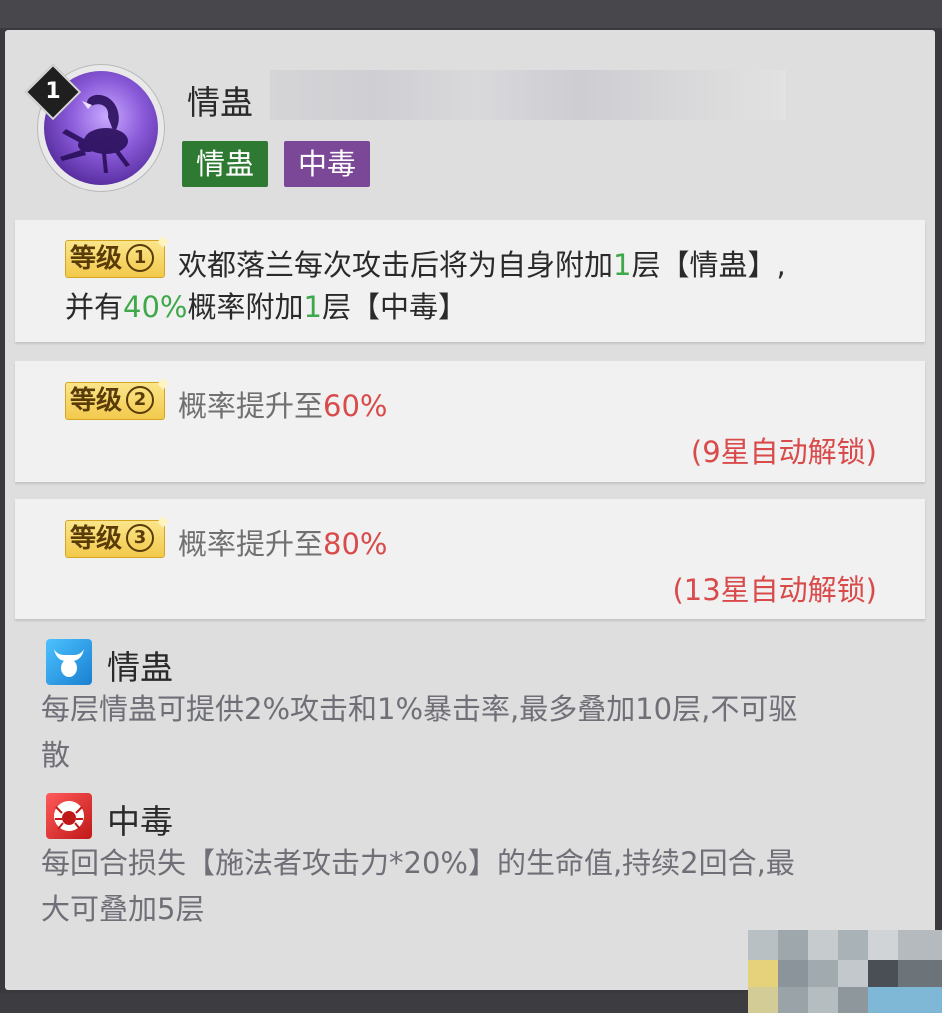  Describe the element at coordinates (140, 257) in the screenshot. I see `level-badge-number: 1` at that location.